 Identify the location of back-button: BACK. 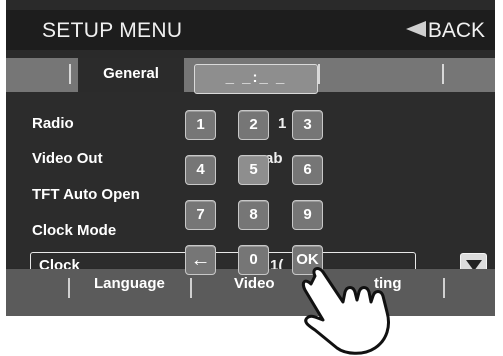
(445, 31).